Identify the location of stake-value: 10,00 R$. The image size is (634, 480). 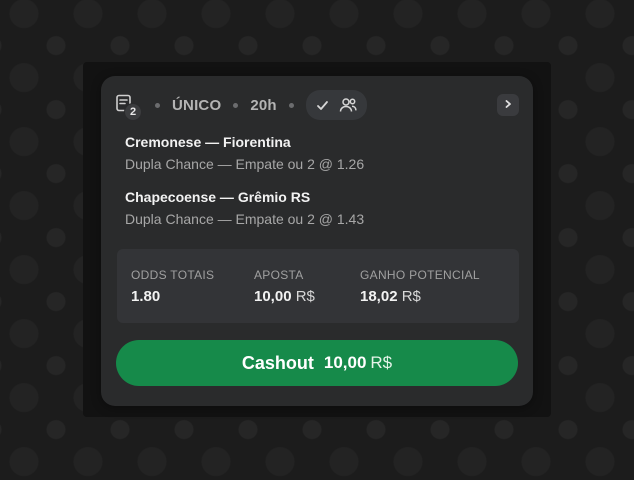
(284, 296).